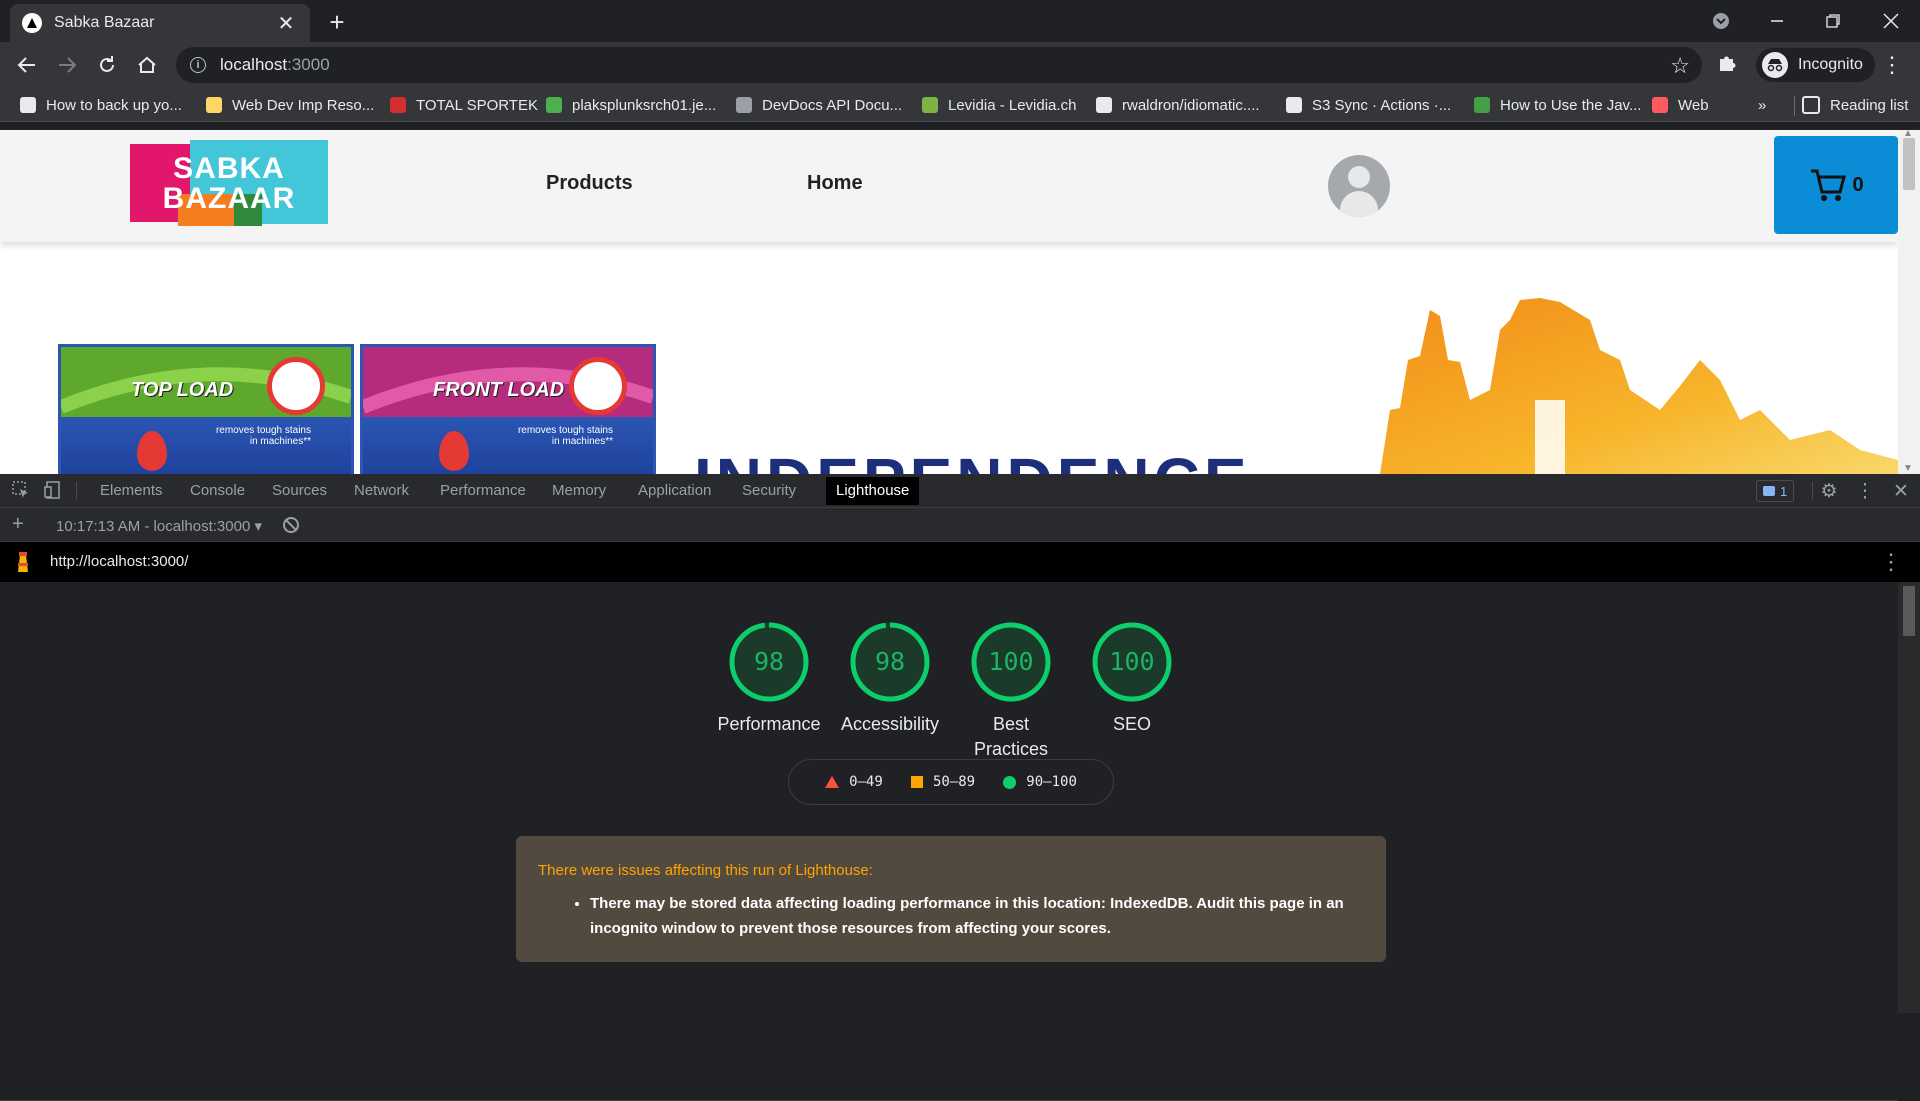 Image resolution: width=1920 pixels, height=1101 pixels. What do you see at coordinates (1680, 66) in the screenshot?
I see `bookmark-star-icon: ☆` at bounding box center [1680, 66].